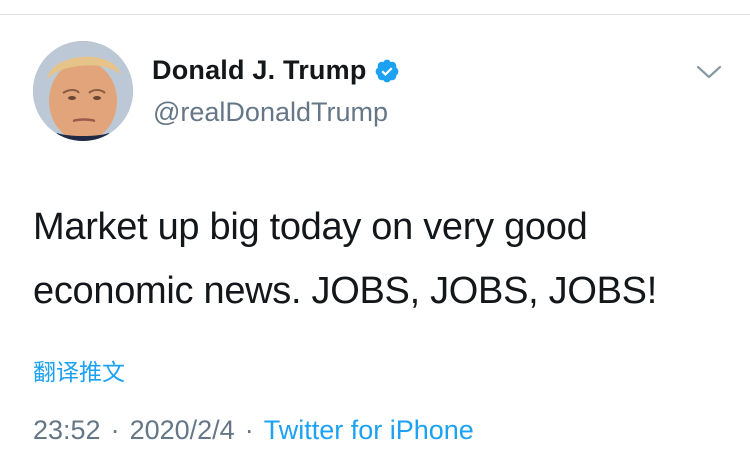 The image size is (750, 470). I want to click on chevron-down-icon, so click(709, 72).